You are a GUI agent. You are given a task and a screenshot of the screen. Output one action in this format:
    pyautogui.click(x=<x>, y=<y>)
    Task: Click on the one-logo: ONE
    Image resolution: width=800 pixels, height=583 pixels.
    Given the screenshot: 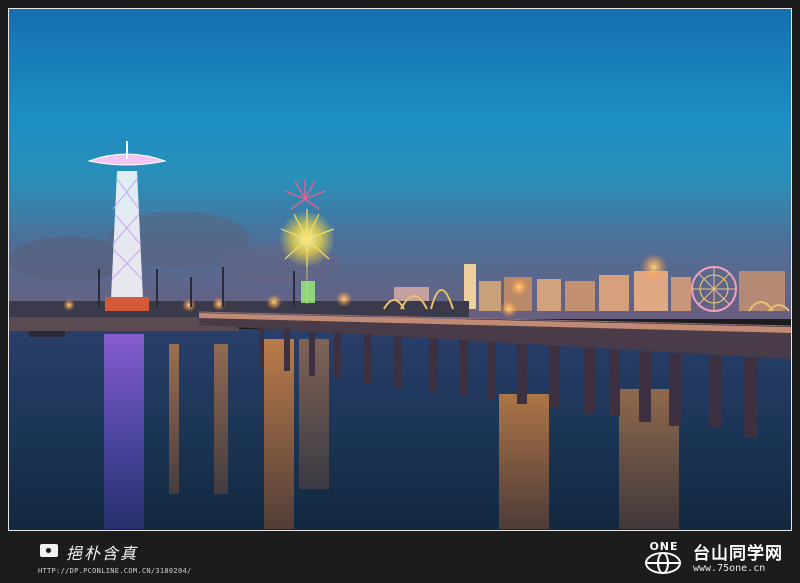 What is the action you would take?
    pyautogui.click(x=664, y=558)
    